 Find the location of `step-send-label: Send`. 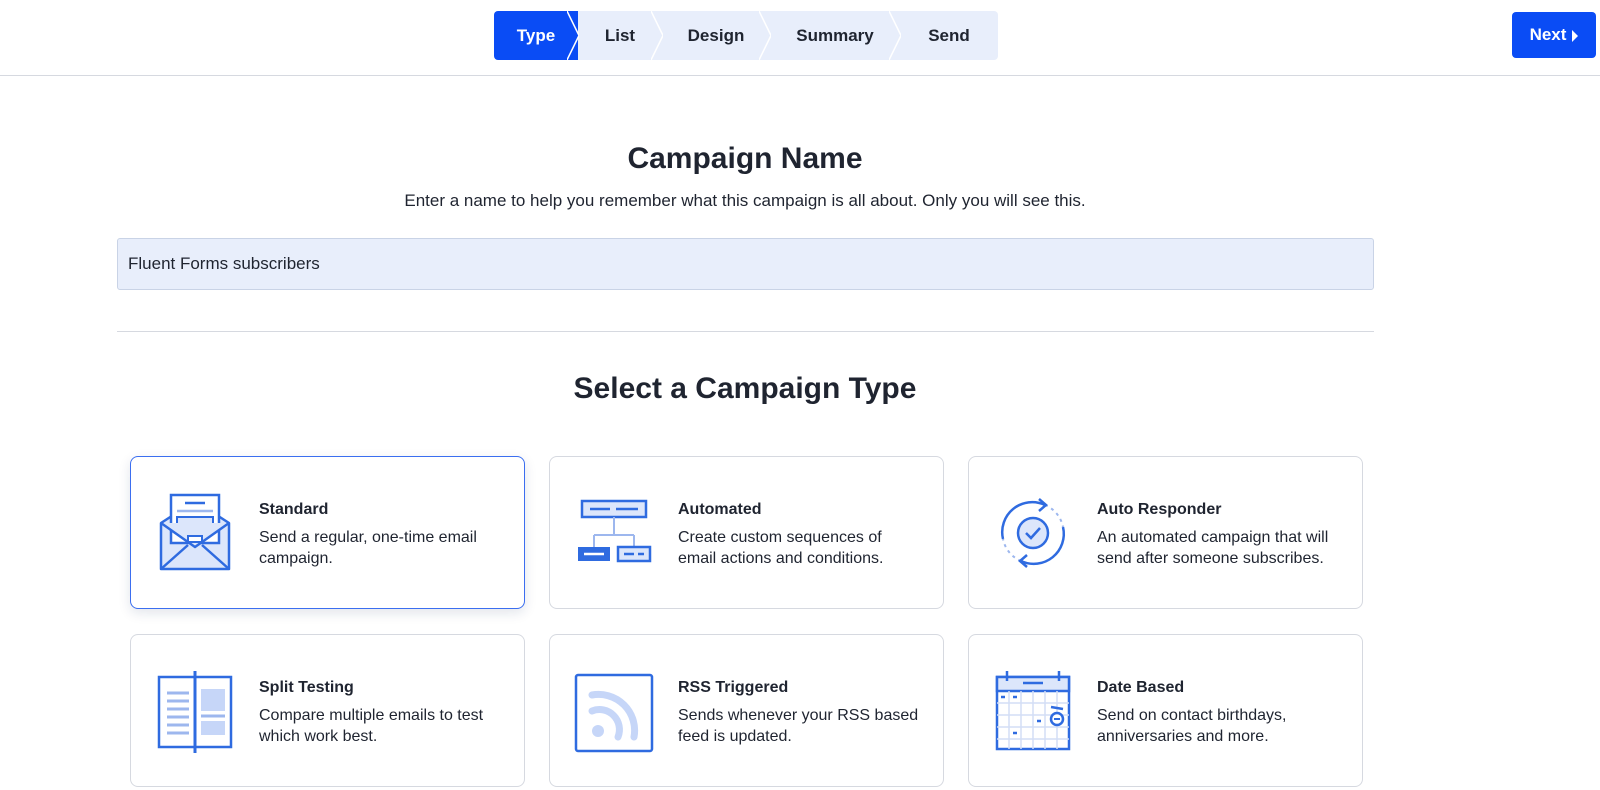

step-send-label: Send is located at coordinates (949, 35).